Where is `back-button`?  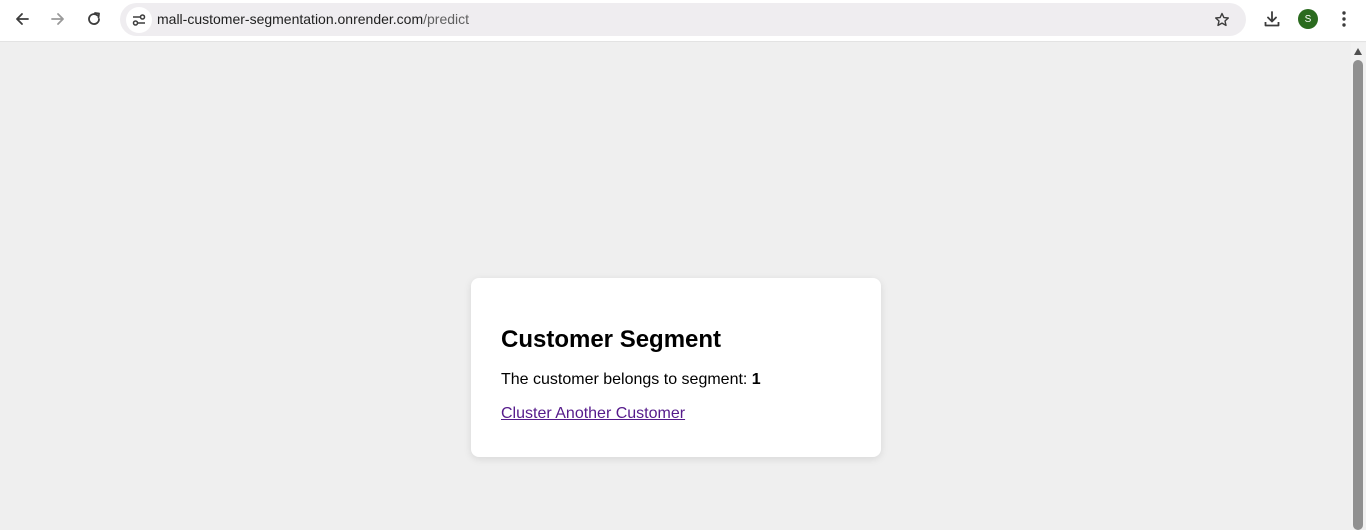
back-button is located at coordinates (22, 19).